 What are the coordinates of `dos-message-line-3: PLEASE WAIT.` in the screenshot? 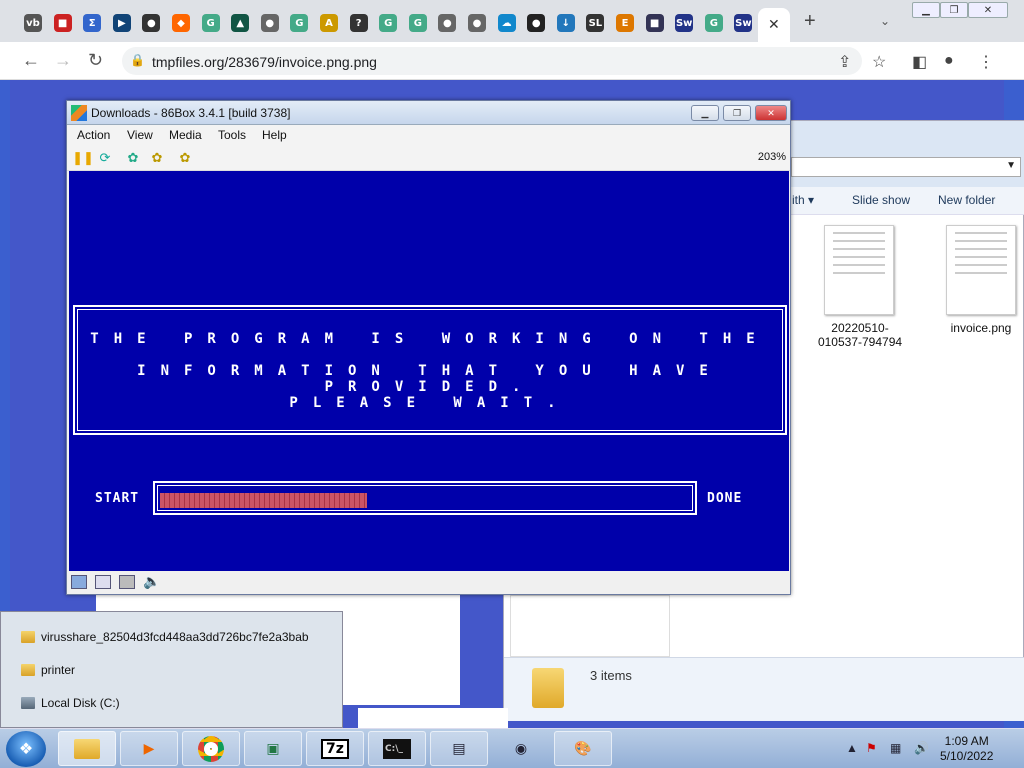 It's located at (430, 403).